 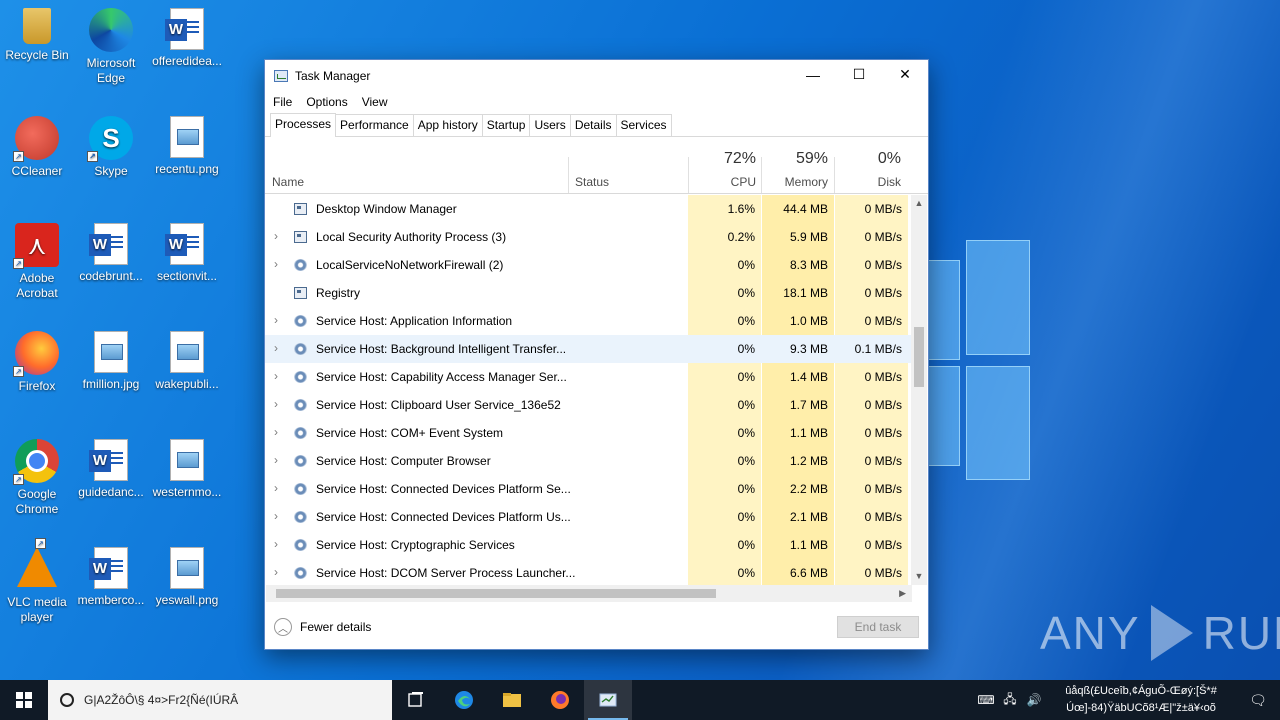 What do you see at coordinates (868, 182) in the screenshot?
I see `column-disk: Disk` at bounding box center [868, 182].